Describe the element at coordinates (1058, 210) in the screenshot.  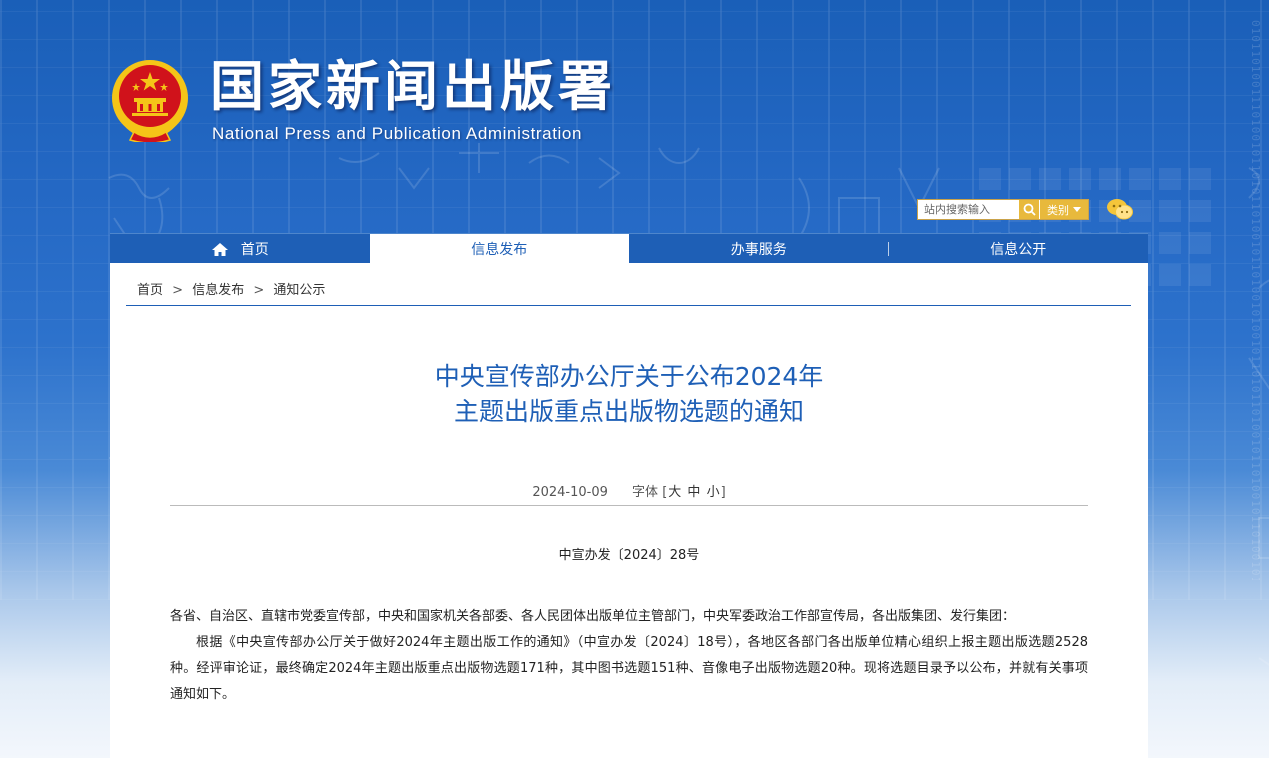
I see `category-label: 类别` at that location.